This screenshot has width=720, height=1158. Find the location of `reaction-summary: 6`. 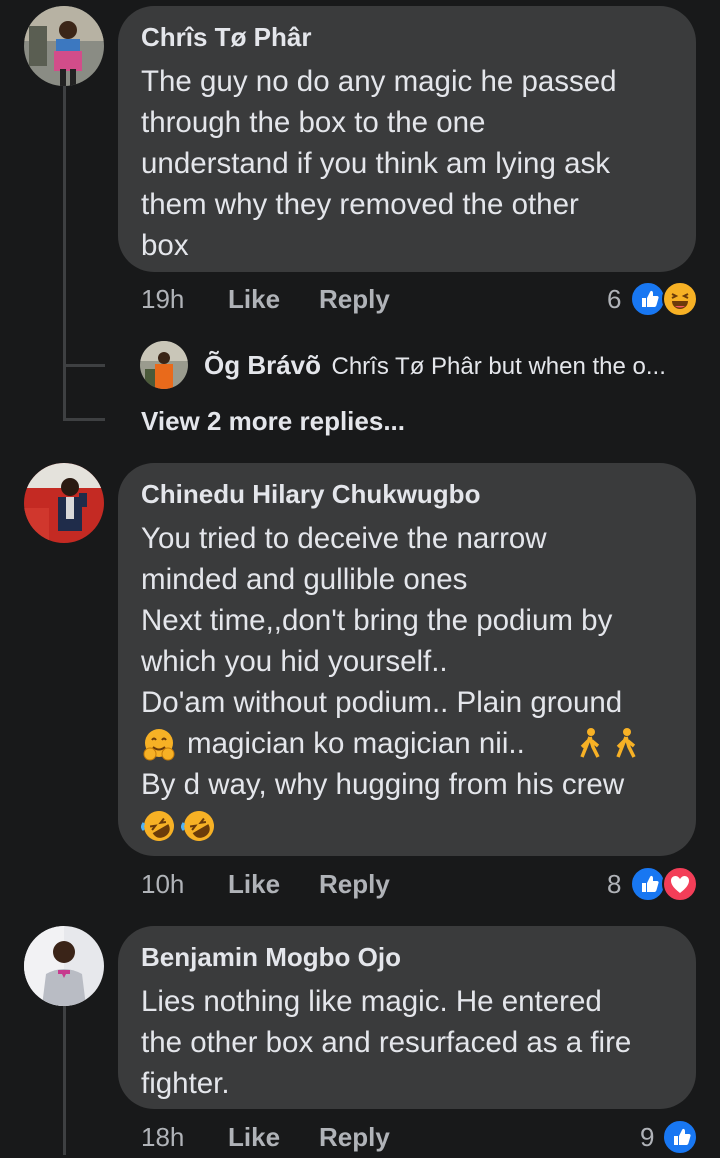

reaction-summary: 6 is located at coordinates (614, 299).